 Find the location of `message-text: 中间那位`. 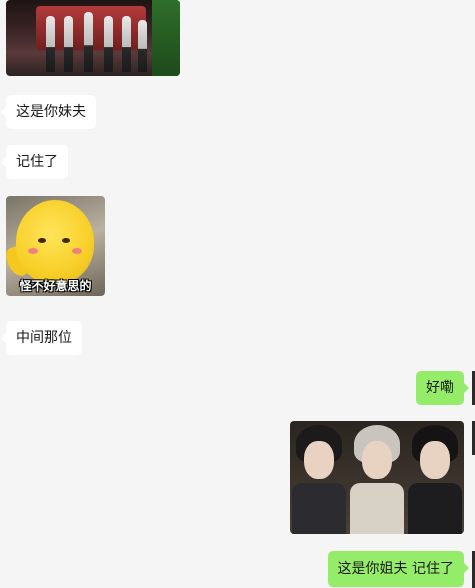

message-text: 中间那位 is located at coordinates (44, 338).